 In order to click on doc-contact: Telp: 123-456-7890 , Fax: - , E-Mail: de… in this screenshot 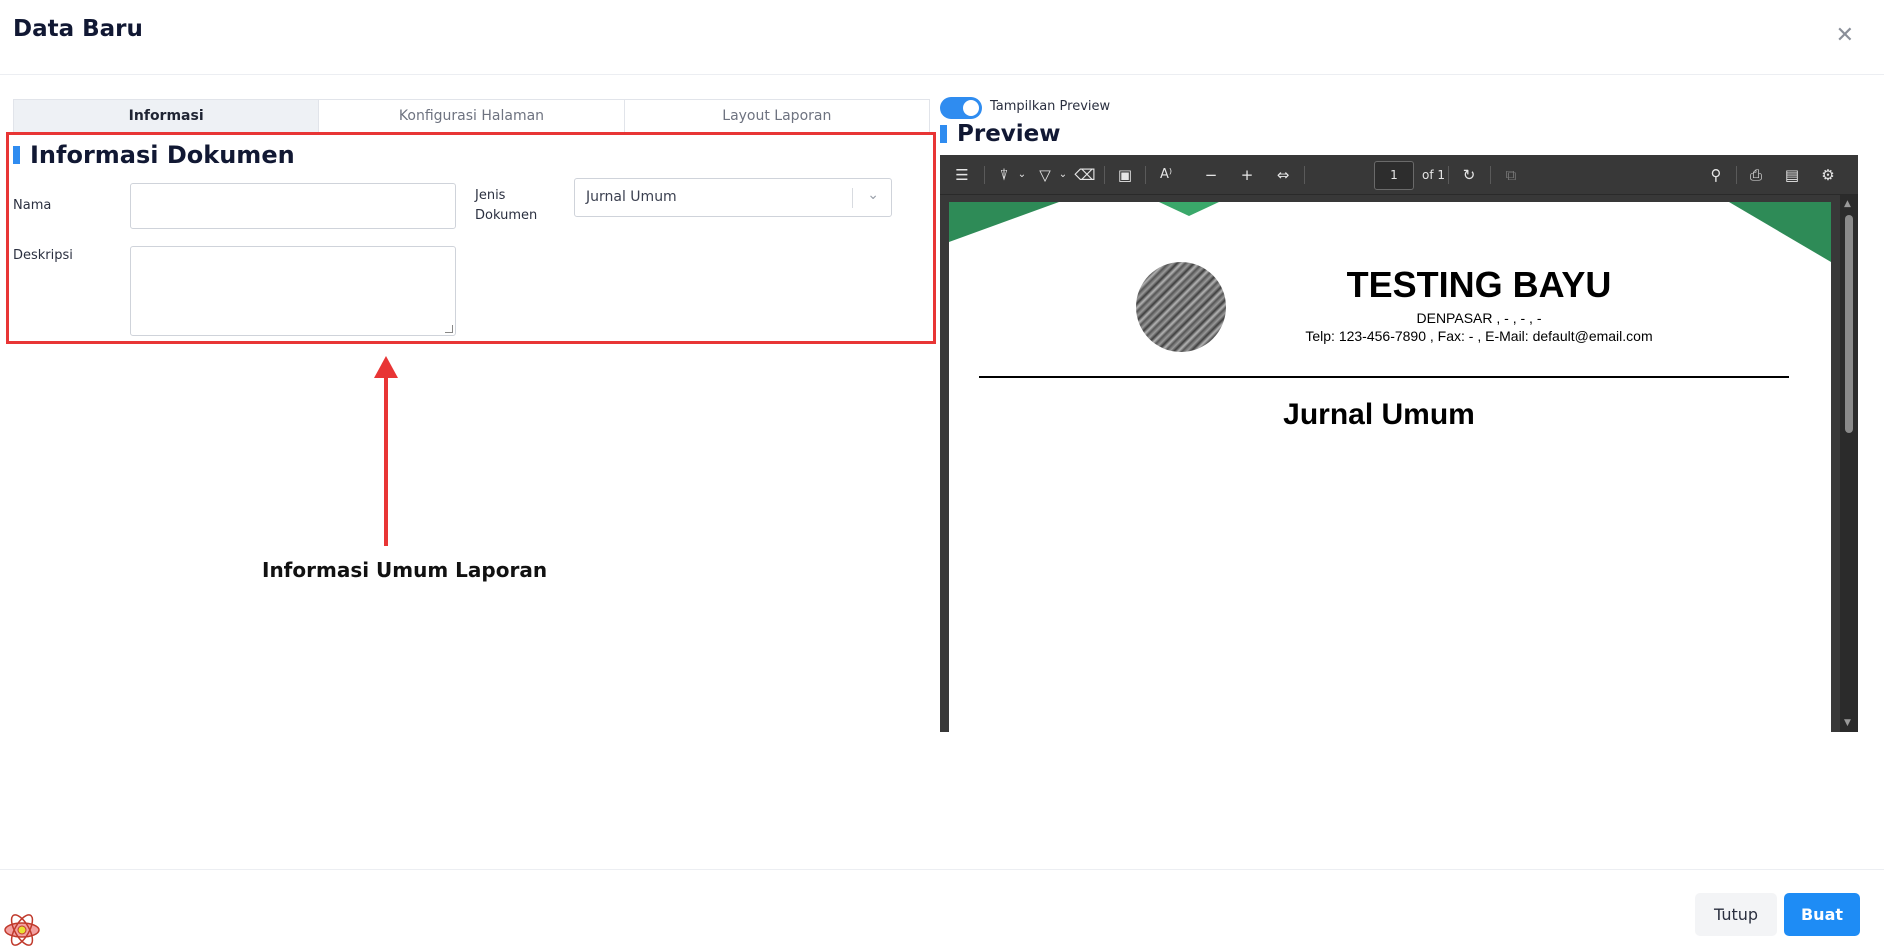, I will do `click(1479, 336)`.